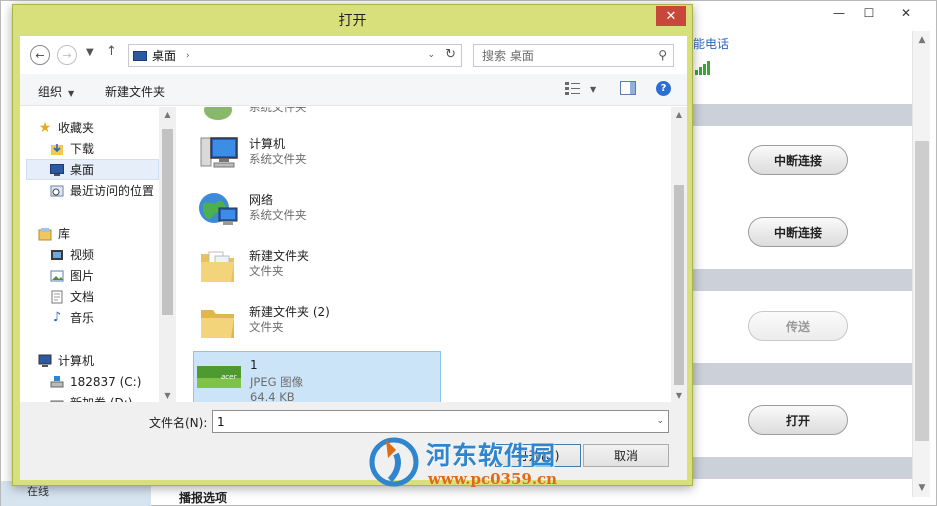  I want to click on view-options-button, so click(573, 89).